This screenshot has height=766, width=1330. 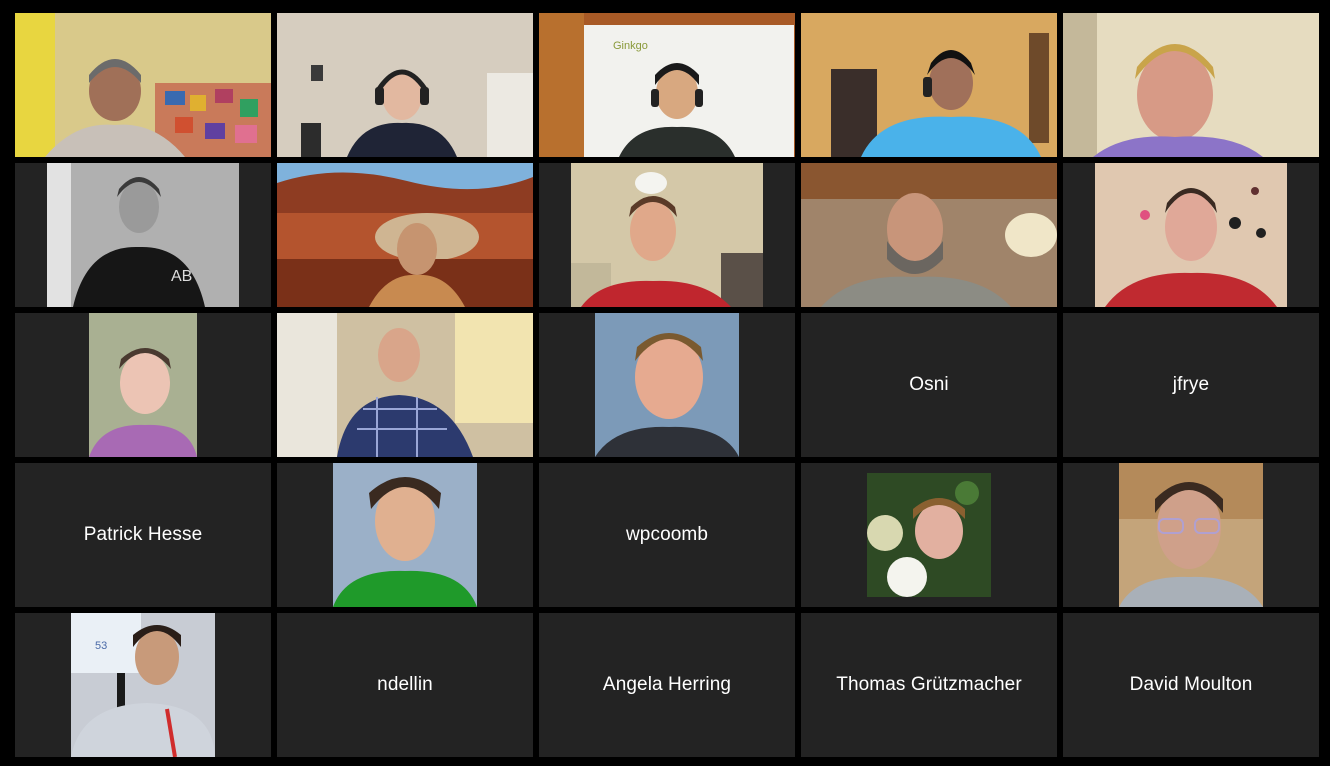 What do you see at coordinates (181, 276) in the screenshot?
I see `shirt-text: AB` at bounding box center [181, 276].